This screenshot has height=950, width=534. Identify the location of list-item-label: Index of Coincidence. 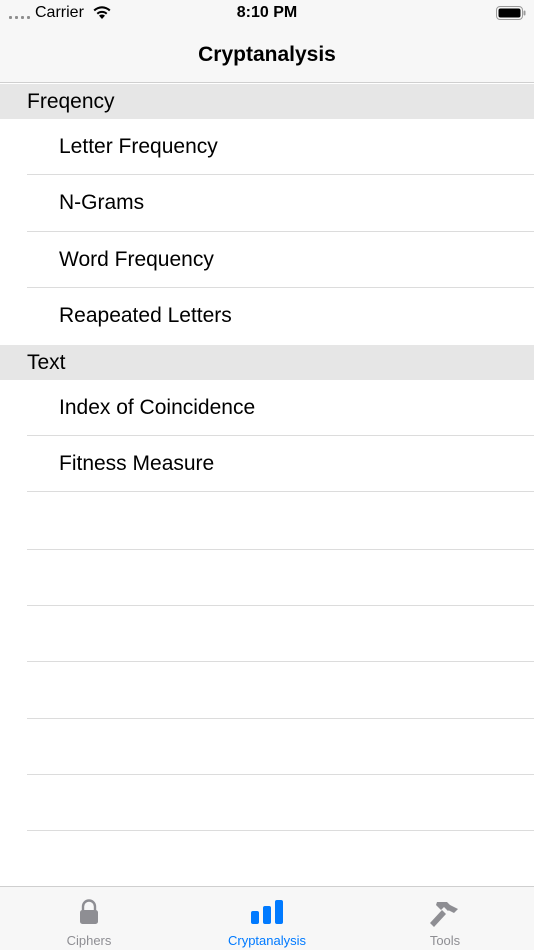
(157, 407).